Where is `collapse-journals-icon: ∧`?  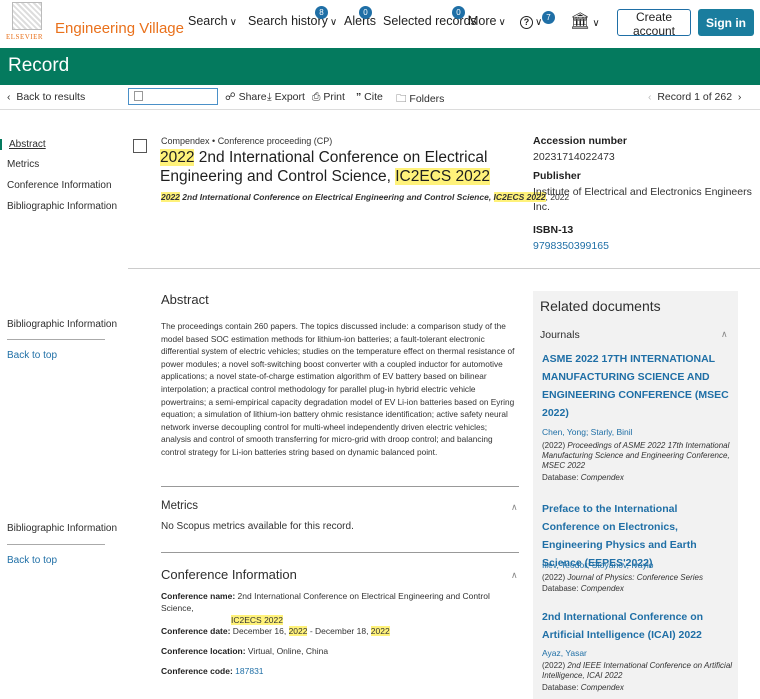
collapse-journals-icon: ∧ is located at coordinates (724, 334).